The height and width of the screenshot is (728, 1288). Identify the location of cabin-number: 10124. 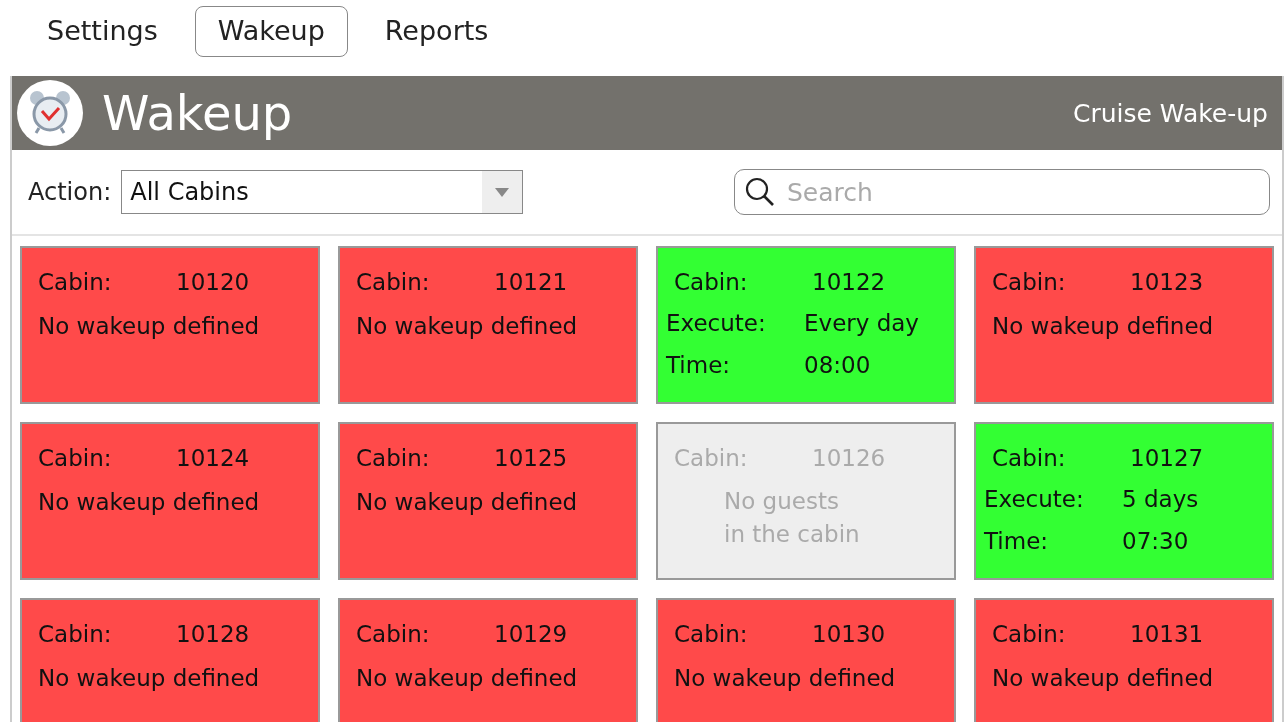
(213, 458).